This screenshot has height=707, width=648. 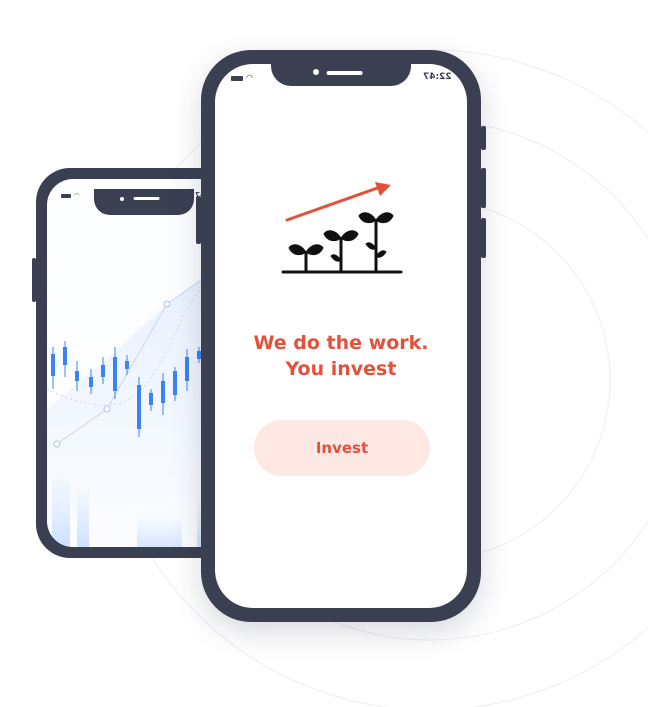 What do you see at coordinates (316, 72) in the screenshot?
I see `camera-dot` at bounding box center [316, 72].